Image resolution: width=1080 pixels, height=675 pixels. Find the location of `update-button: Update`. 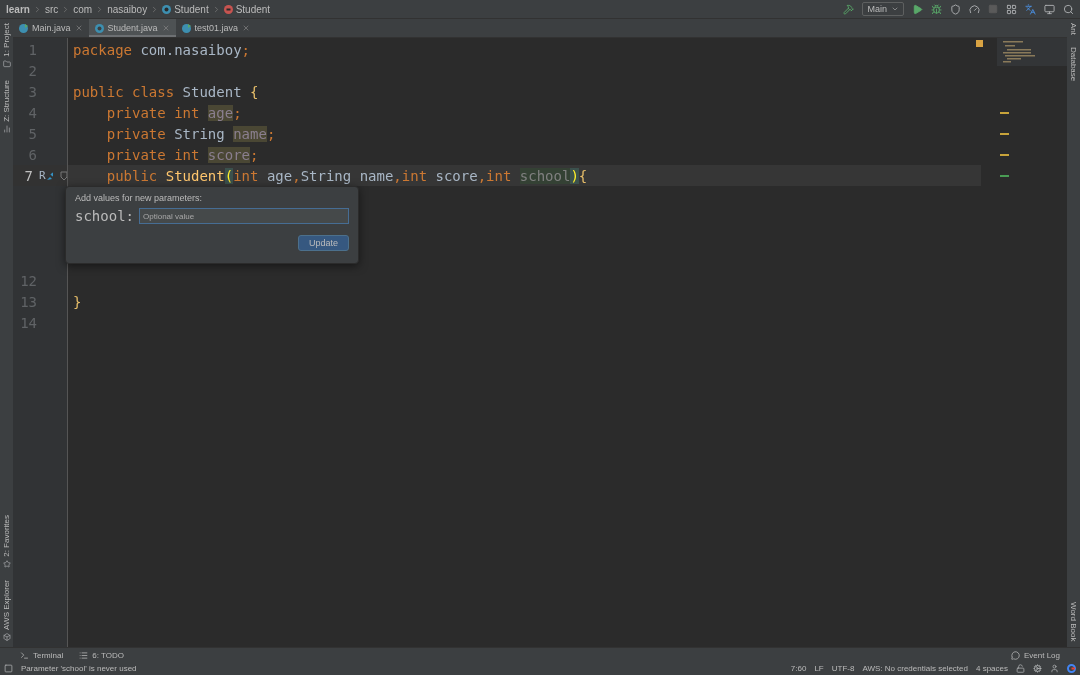

update-button: Update is located at coordinates (323, 243).